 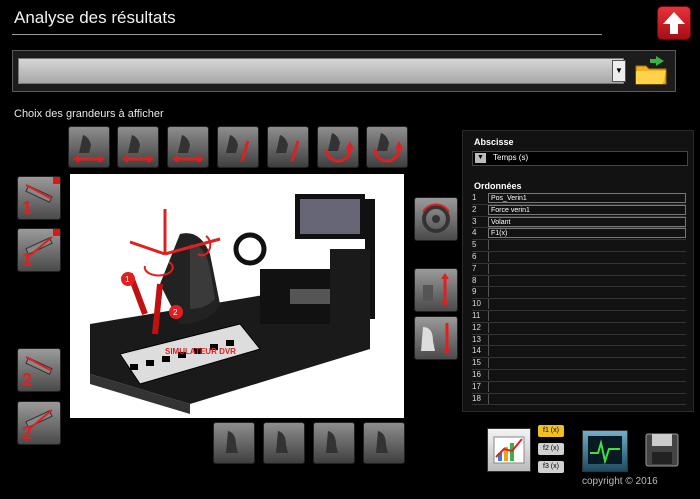 I want to click on phi-rotation-button, so click(x=338, y=147).